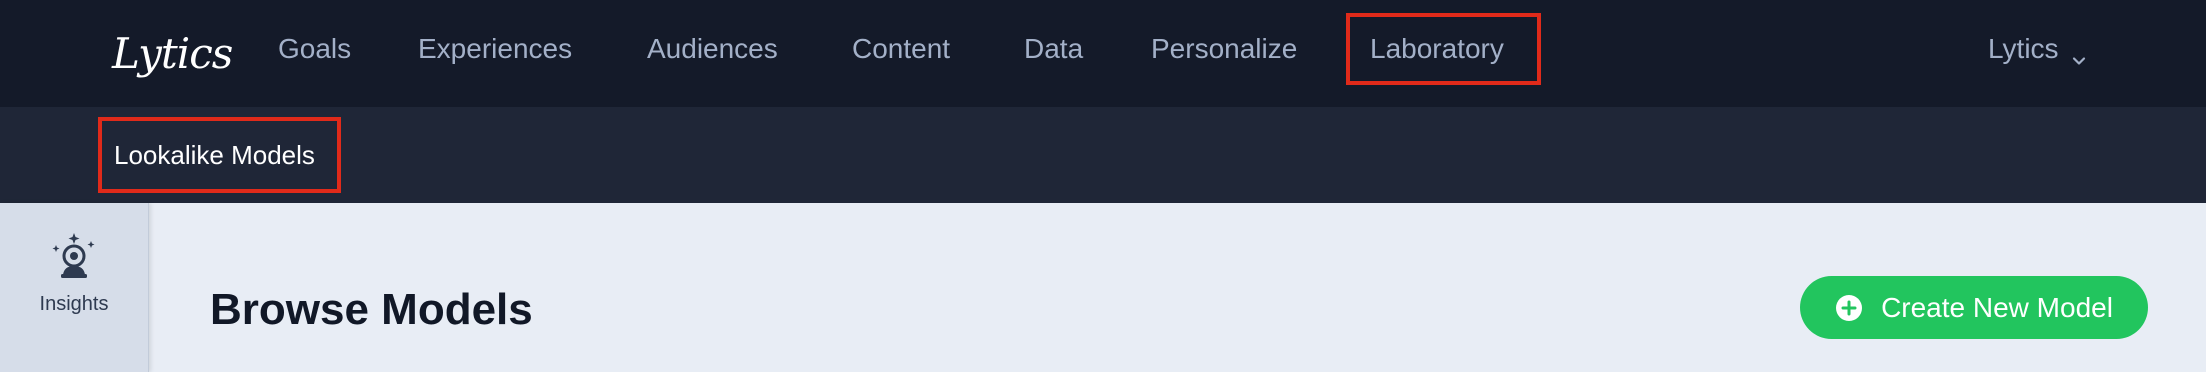  What do you see at coordinates (74, 304) in the screenshot?
I see `sidebar-item-label: Insights` at bounding box center [74, 304].